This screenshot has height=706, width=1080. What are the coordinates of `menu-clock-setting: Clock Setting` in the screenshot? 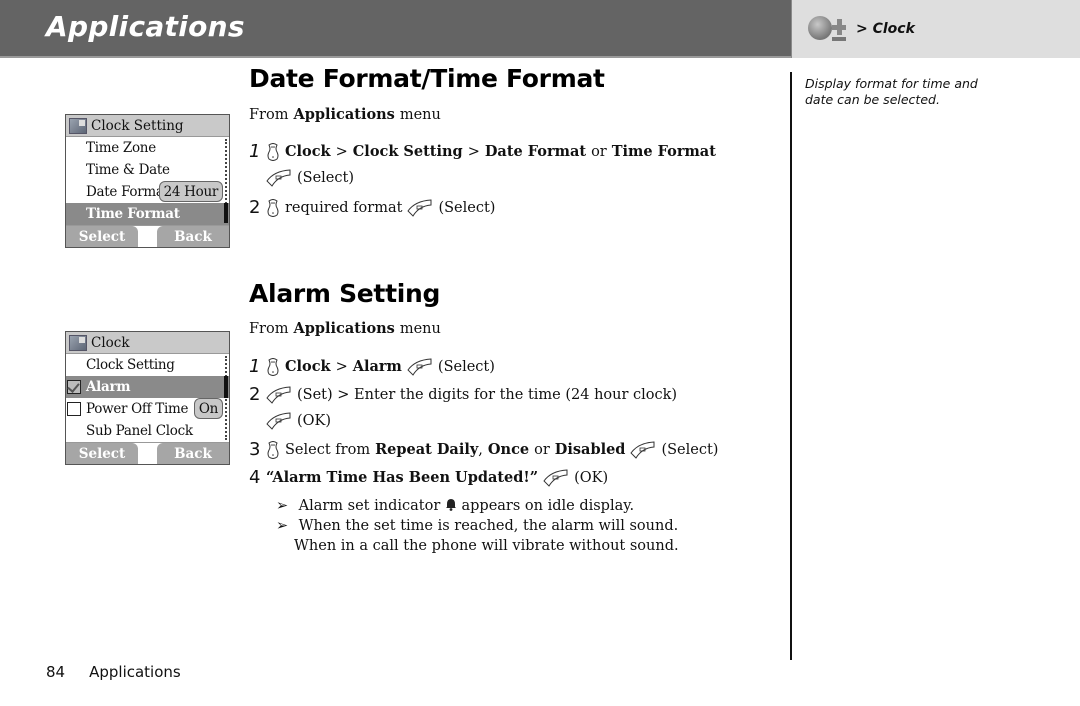 It's located at (407, 151).